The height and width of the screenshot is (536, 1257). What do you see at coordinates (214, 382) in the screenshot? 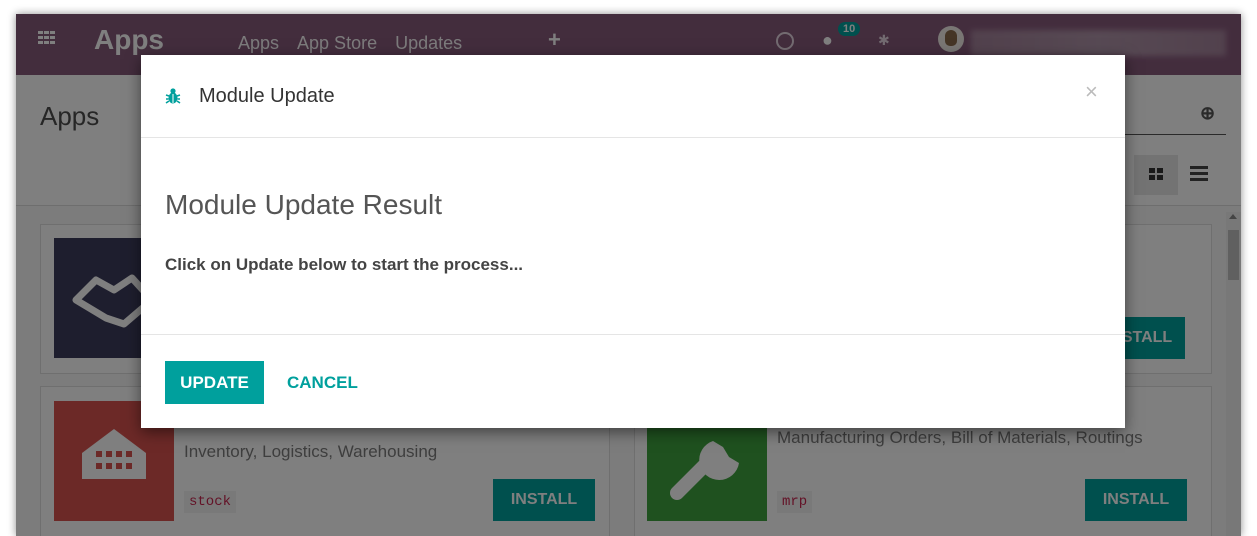
I see `update-button: UPDATE` at bounding box center [214, 382].